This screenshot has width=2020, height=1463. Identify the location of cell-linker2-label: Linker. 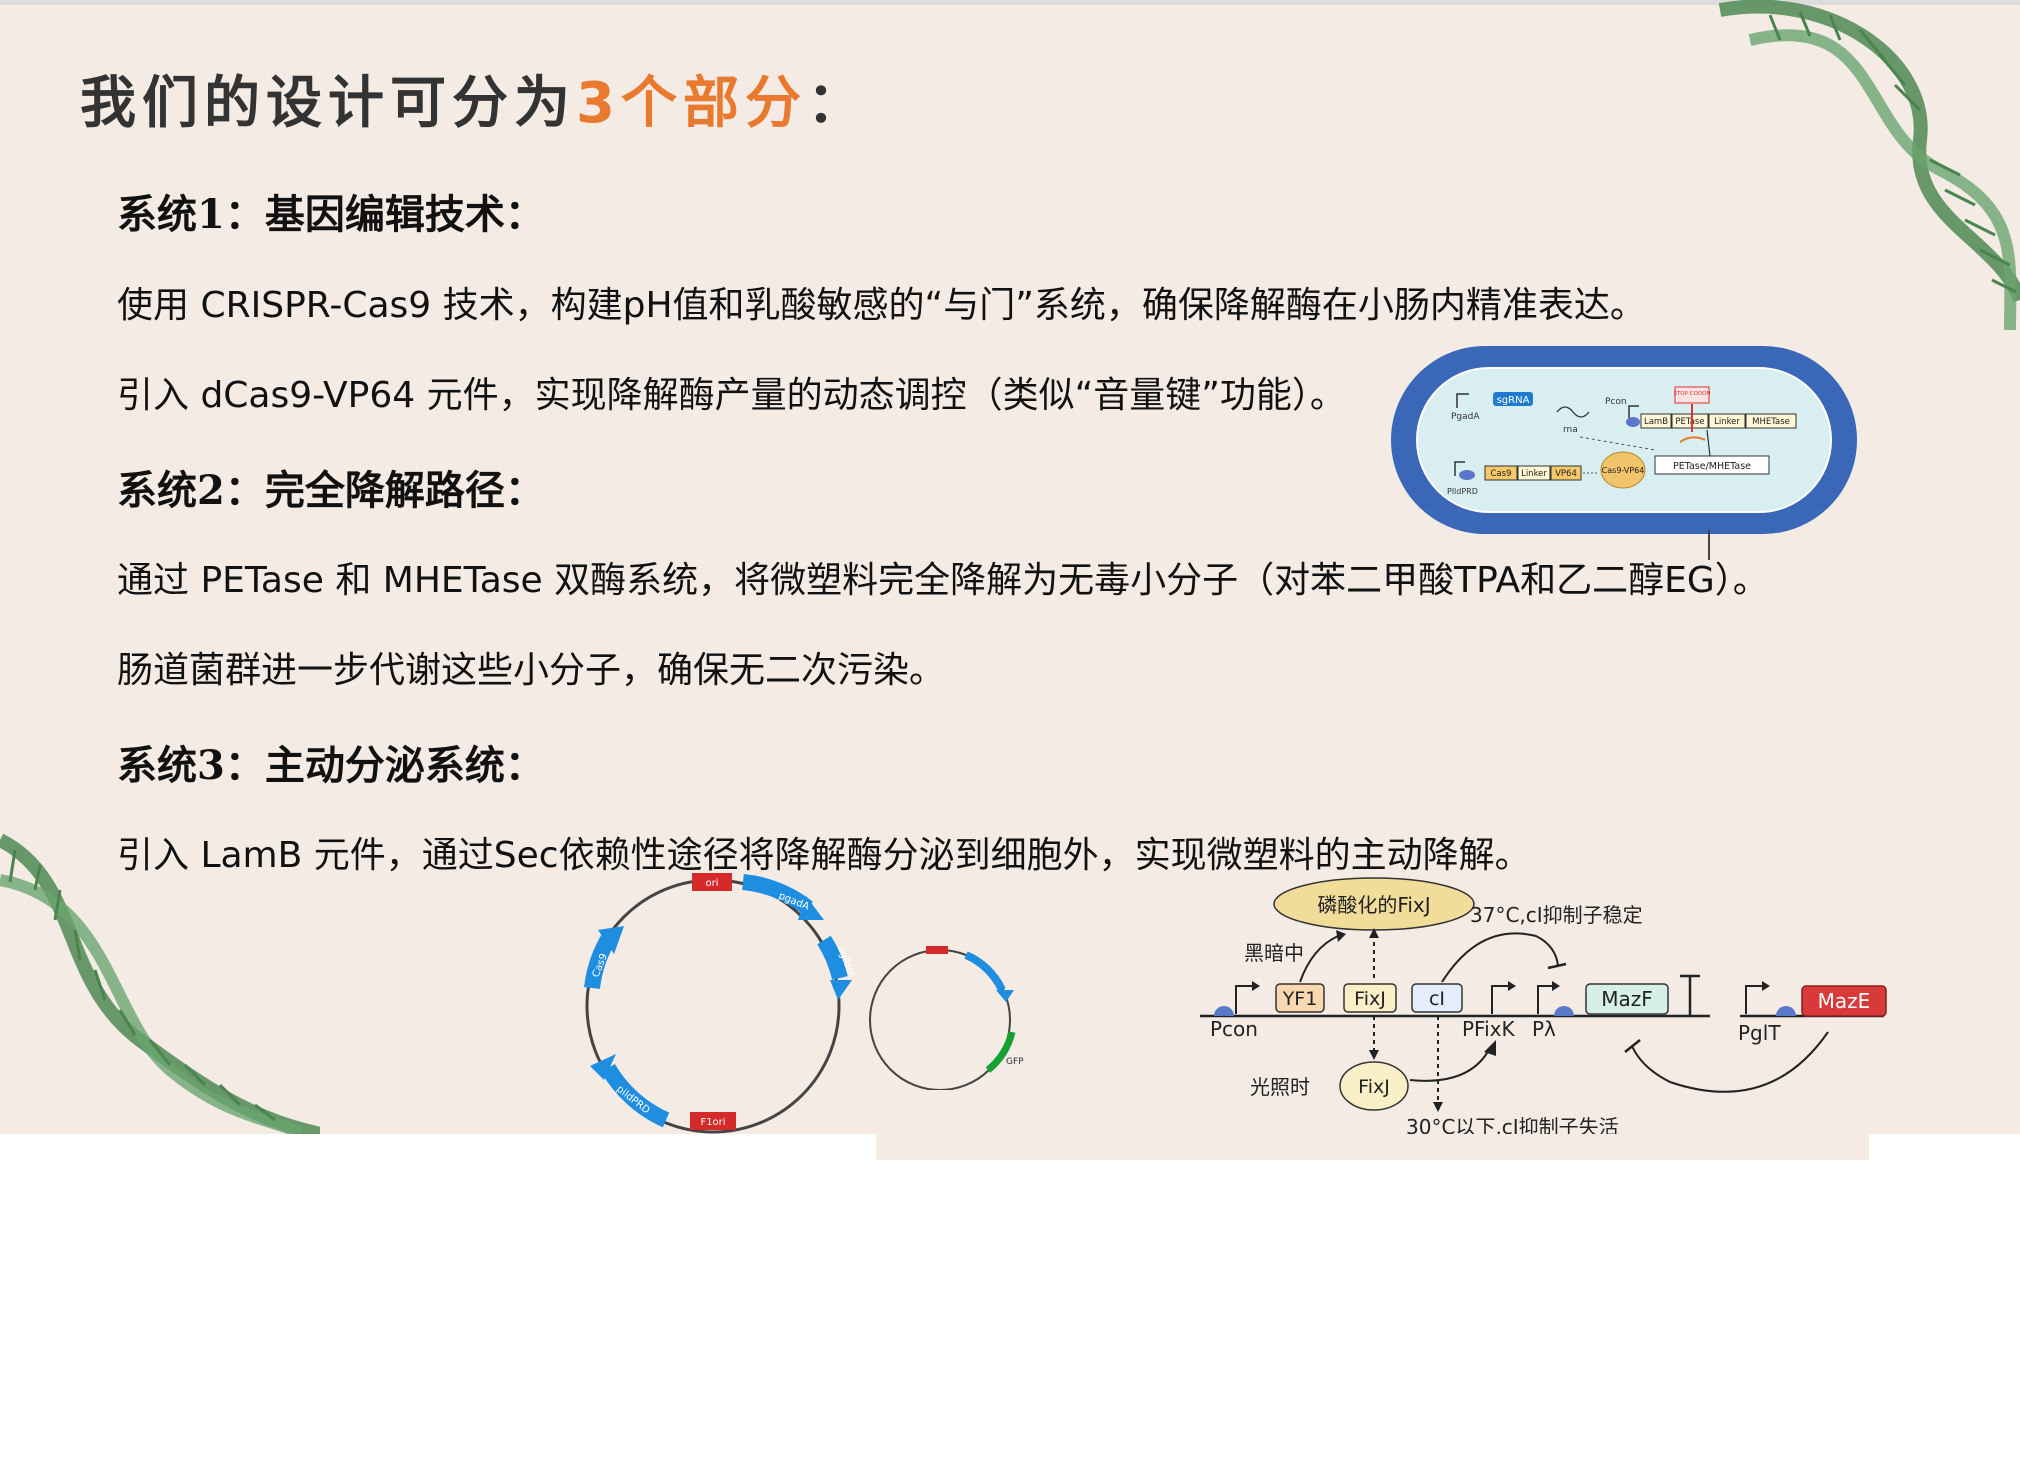
(1534, 474).